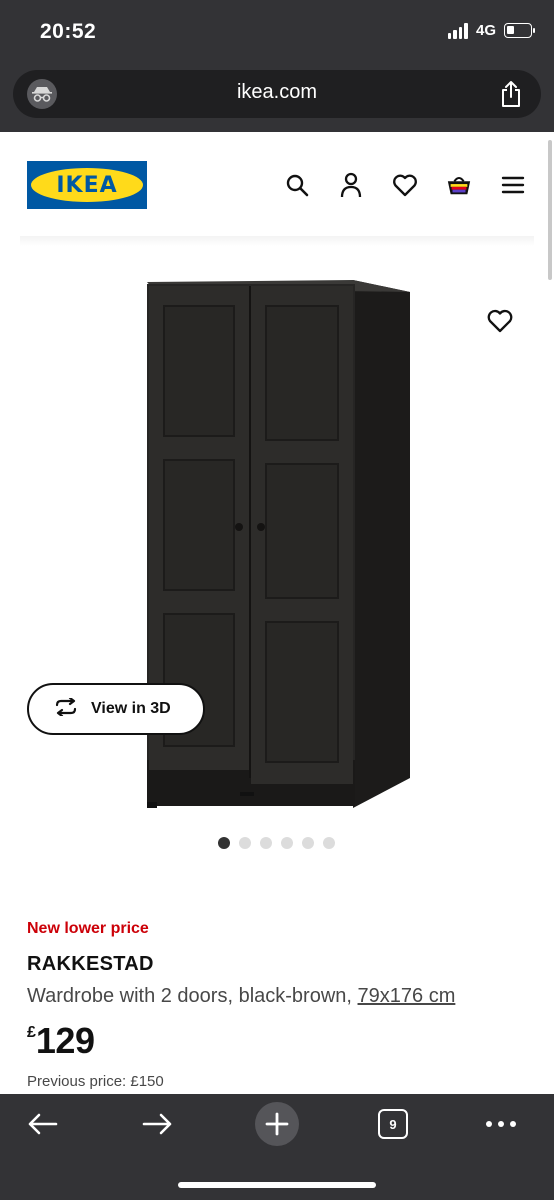 This screenshot has height=1200, width=554. Describe the element at coordinates (131, 708) in the screenshot. I see `view-in-3d-label: View in 3D` at that location.